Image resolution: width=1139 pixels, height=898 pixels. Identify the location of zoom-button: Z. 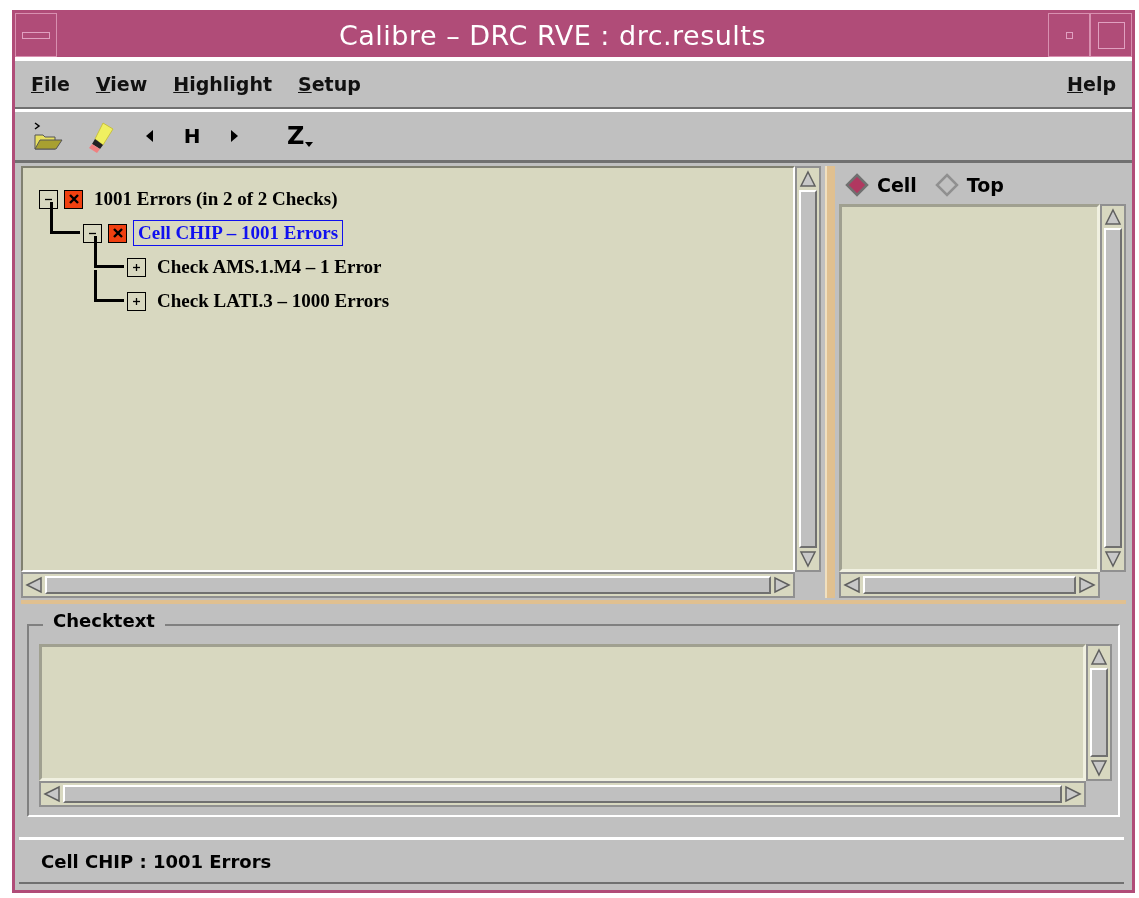
(296, 136).